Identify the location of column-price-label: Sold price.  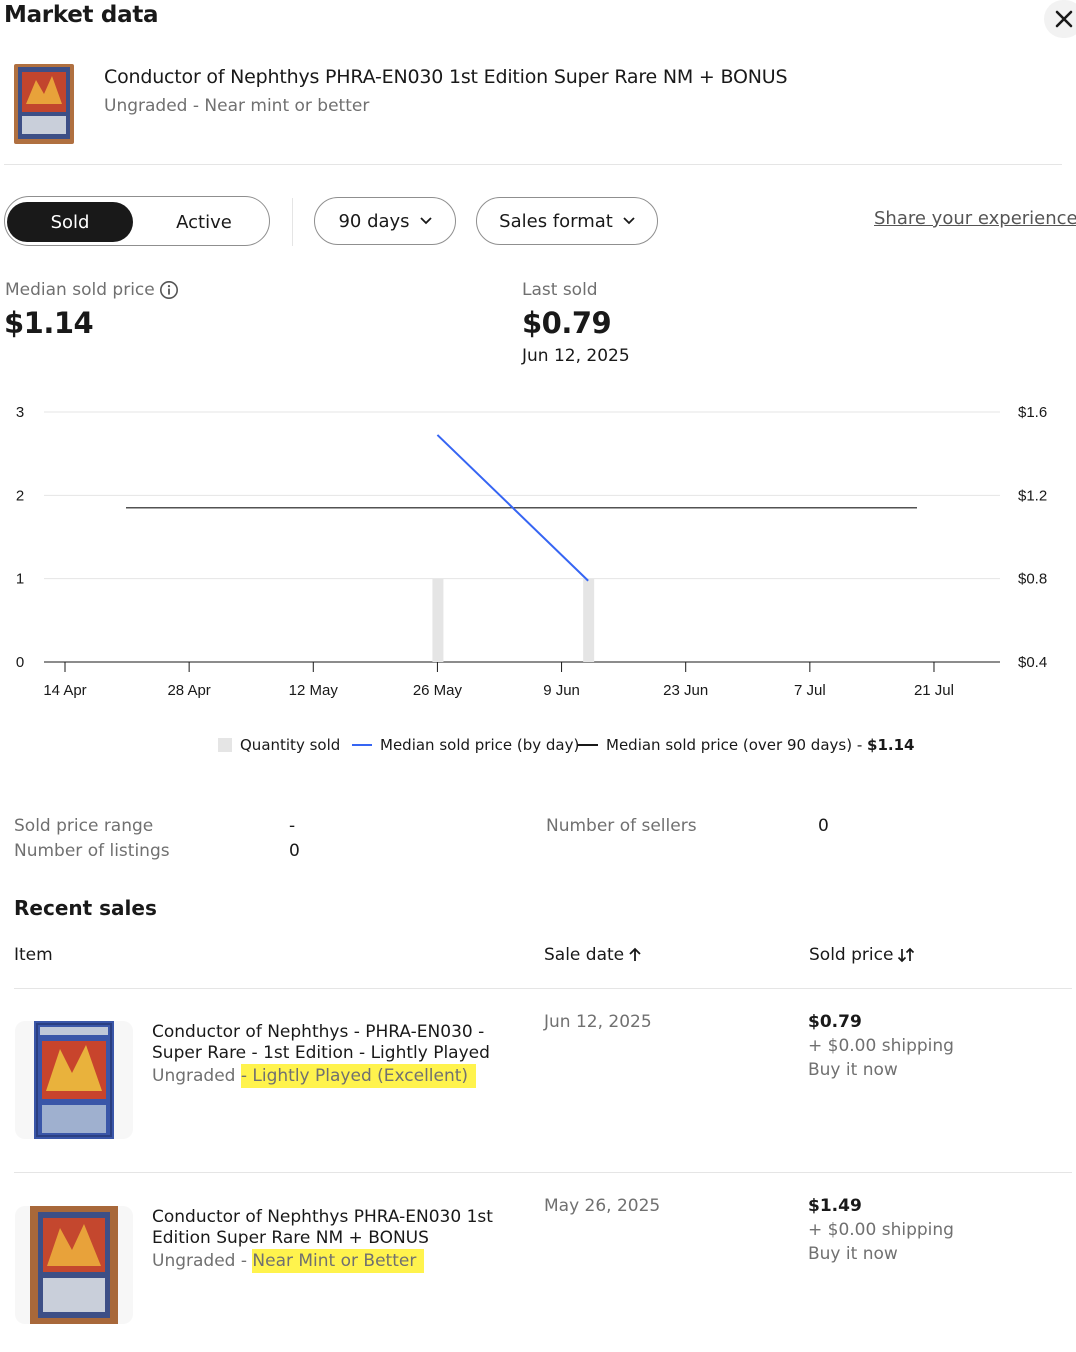
(851, 955).